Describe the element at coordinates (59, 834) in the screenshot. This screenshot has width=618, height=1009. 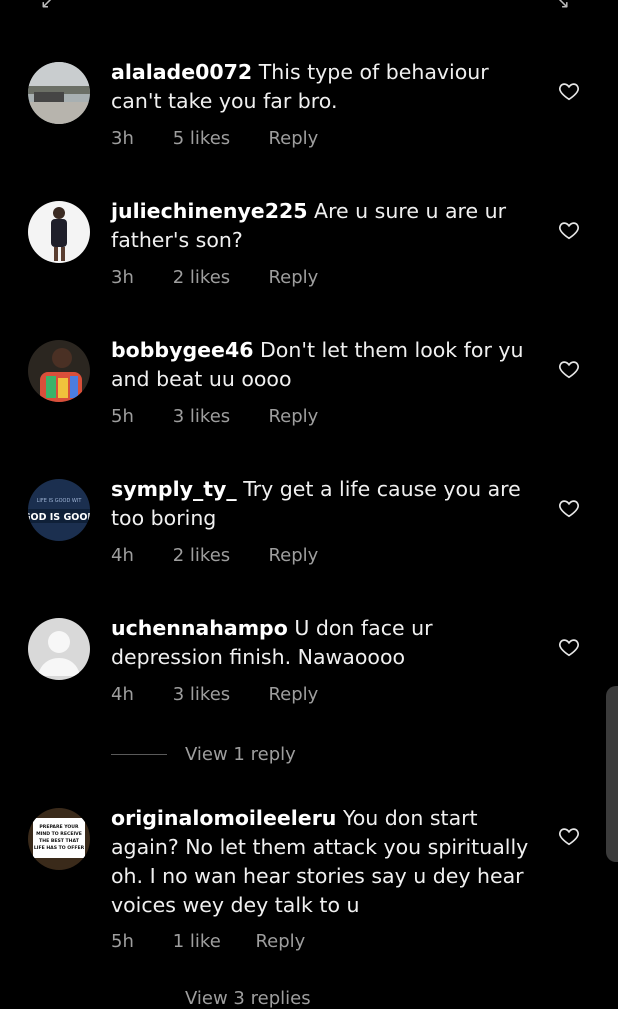
I see `avatar-caption-line: MIND TO RECEIVE` at that location.